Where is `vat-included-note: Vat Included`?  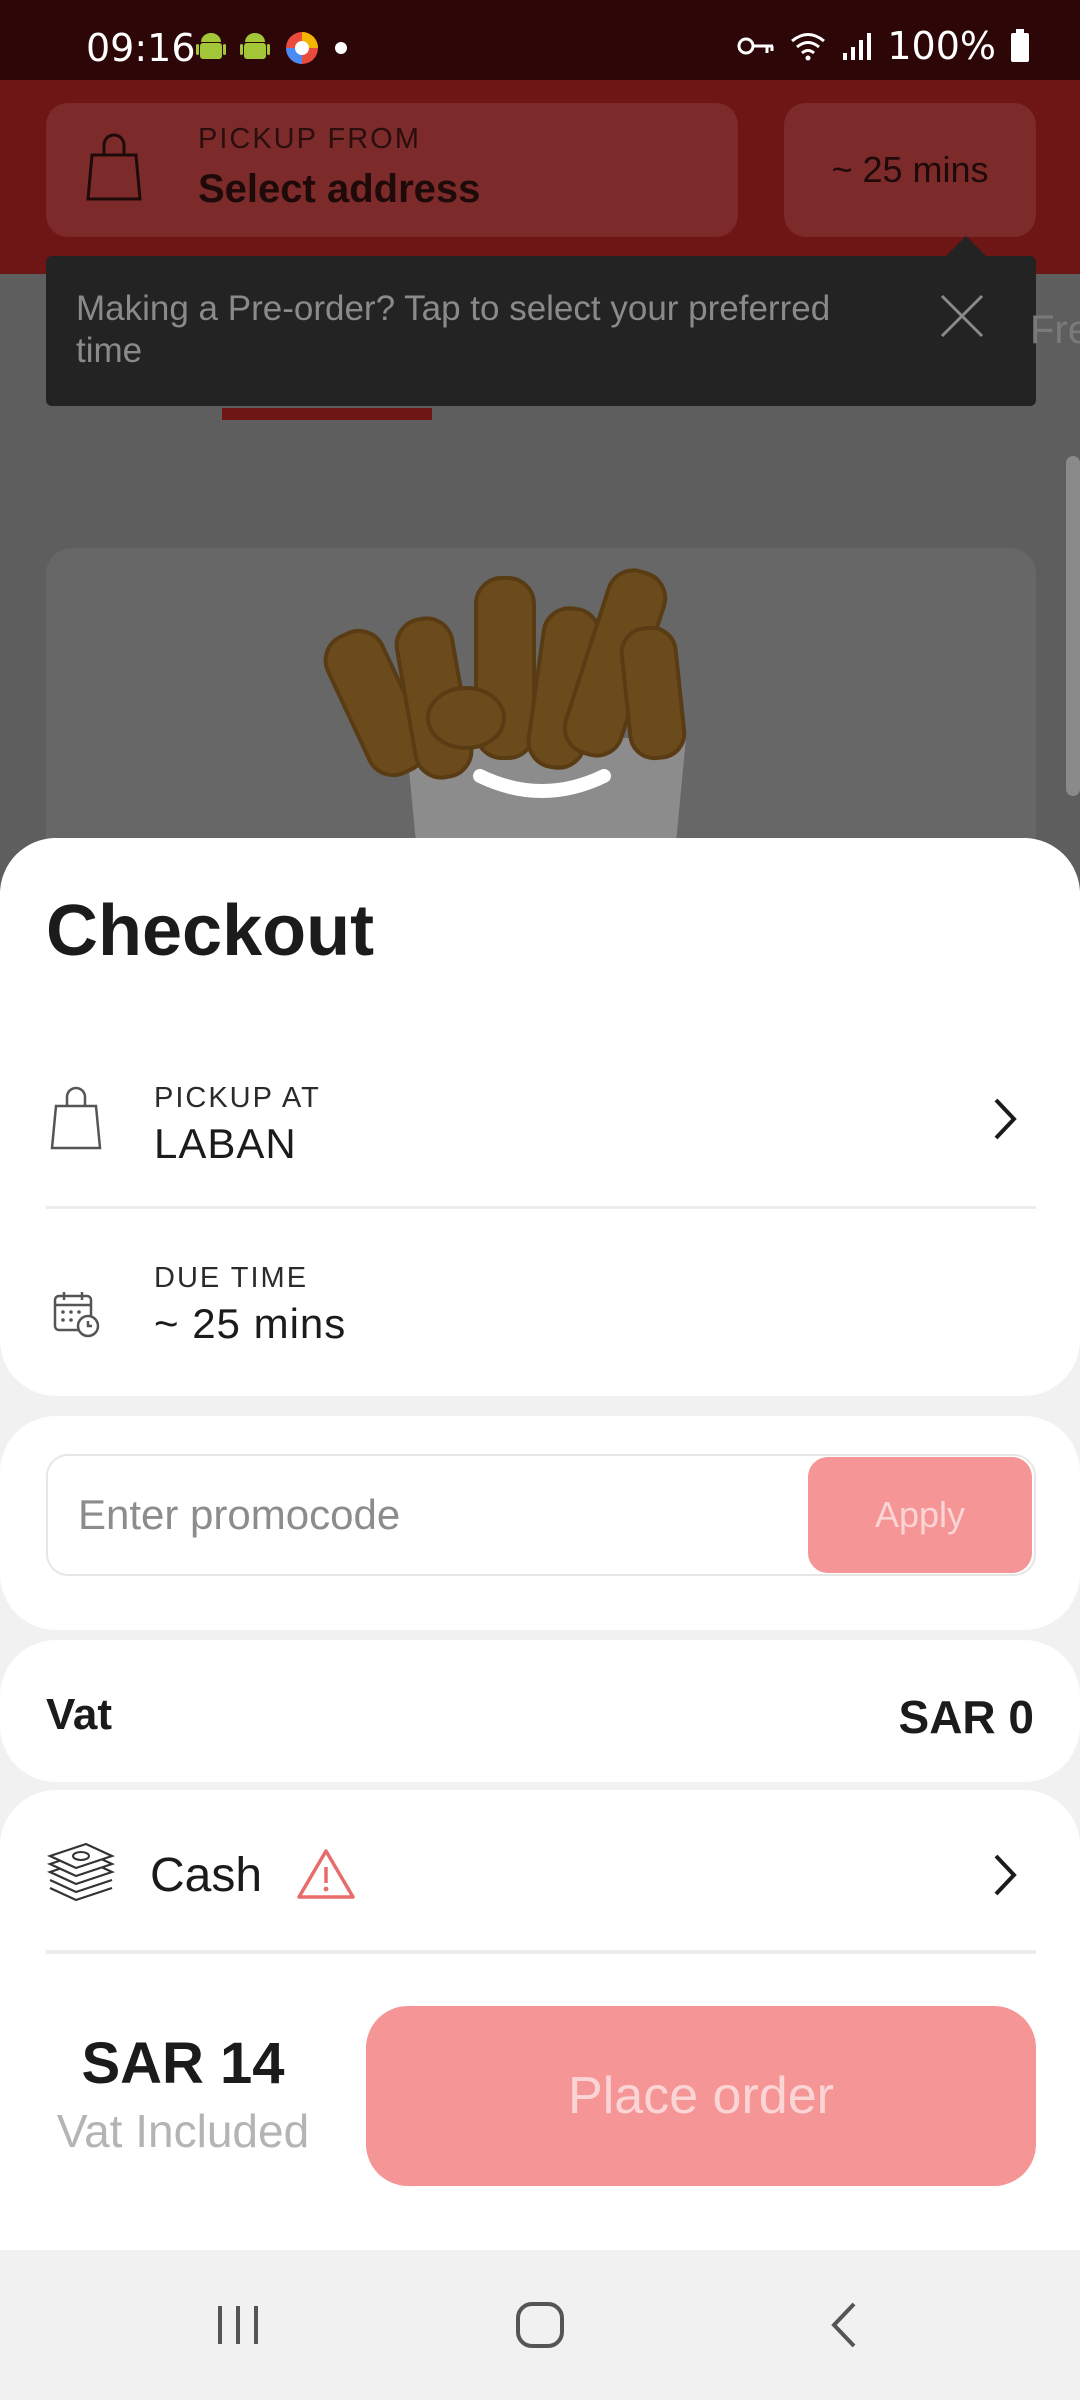 vat-included-note: Vat Included is located at coordinates (183, 2131).